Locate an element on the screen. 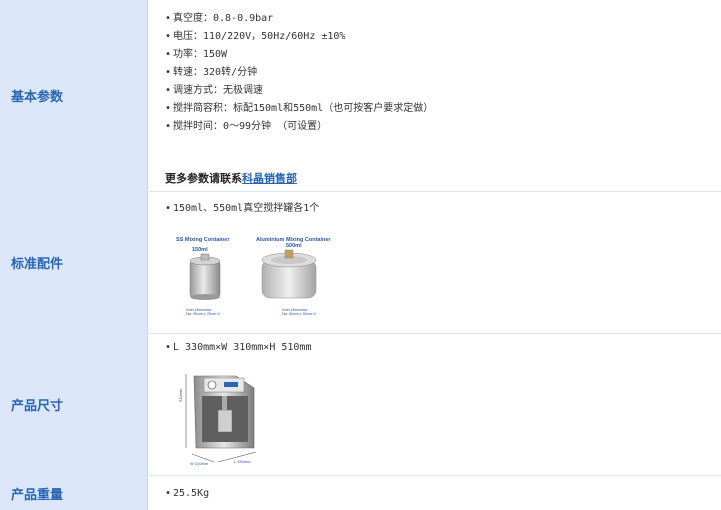 This screenshot has width=721, height=510. list-item: • 25.5Kg is located at coordinates (187, 493).